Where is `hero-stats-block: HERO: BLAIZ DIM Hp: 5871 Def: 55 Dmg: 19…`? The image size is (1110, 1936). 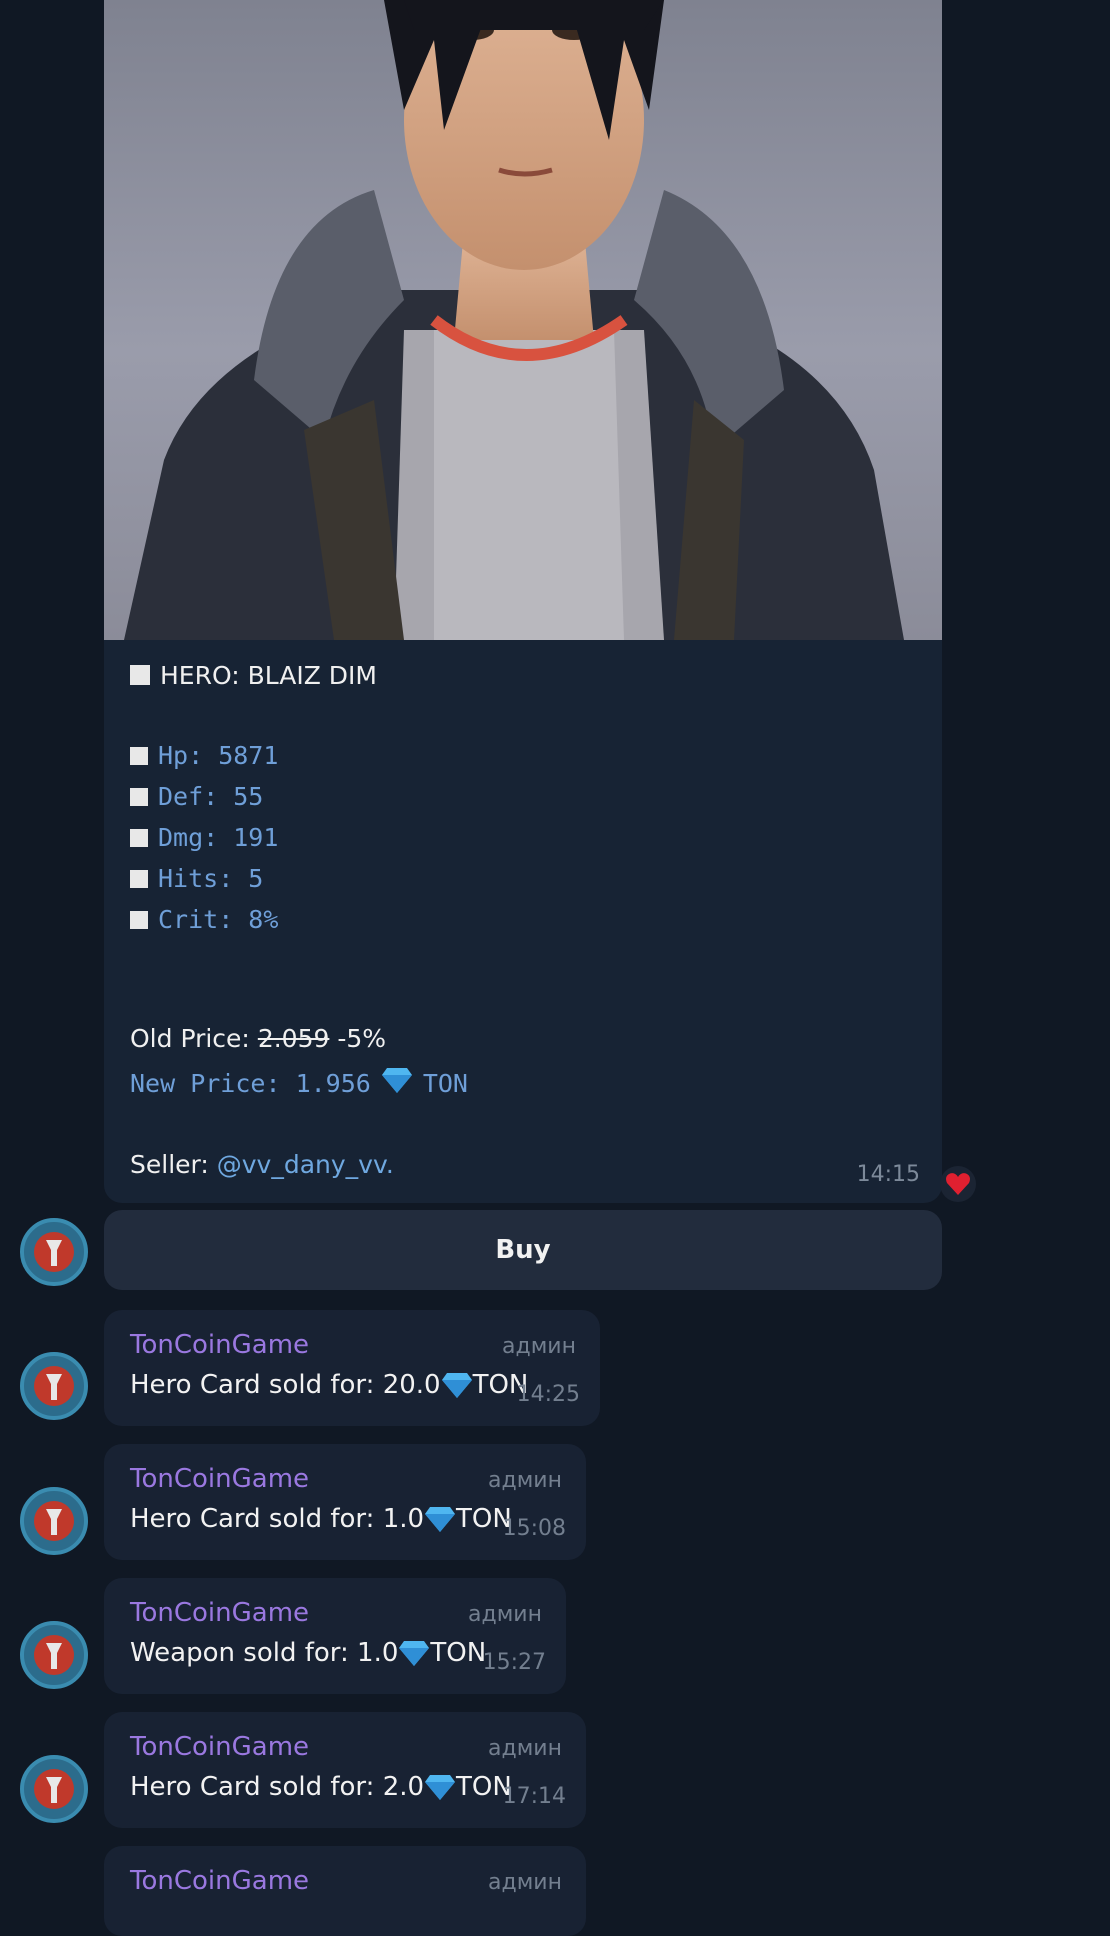 hero-stats-block: HERO: BLAIZ DIM Hp: 5871 Def: 55 Dmg: 19… is located at coordinates (523, 797).